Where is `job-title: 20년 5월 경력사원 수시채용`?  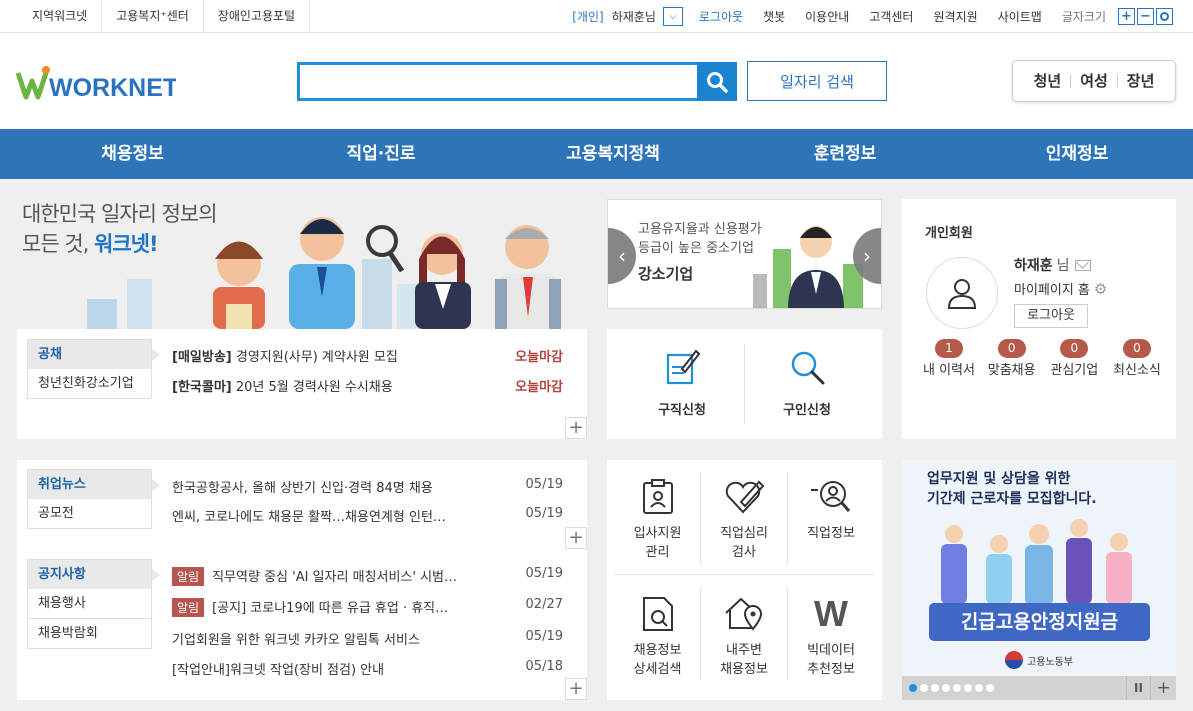
job-title: 20년 5월 경력사원 수시채용 is located at coordinates (314, 387).